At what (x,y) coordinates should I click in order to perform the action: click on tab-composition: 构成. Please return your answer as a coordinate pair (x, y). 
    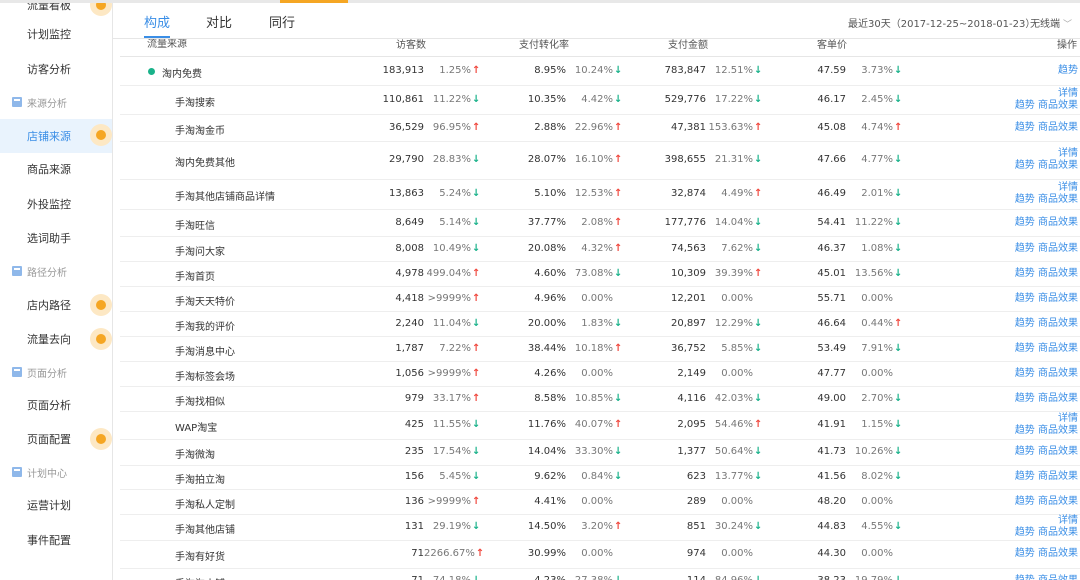
    Looking at the image, I should click on (157, 25).